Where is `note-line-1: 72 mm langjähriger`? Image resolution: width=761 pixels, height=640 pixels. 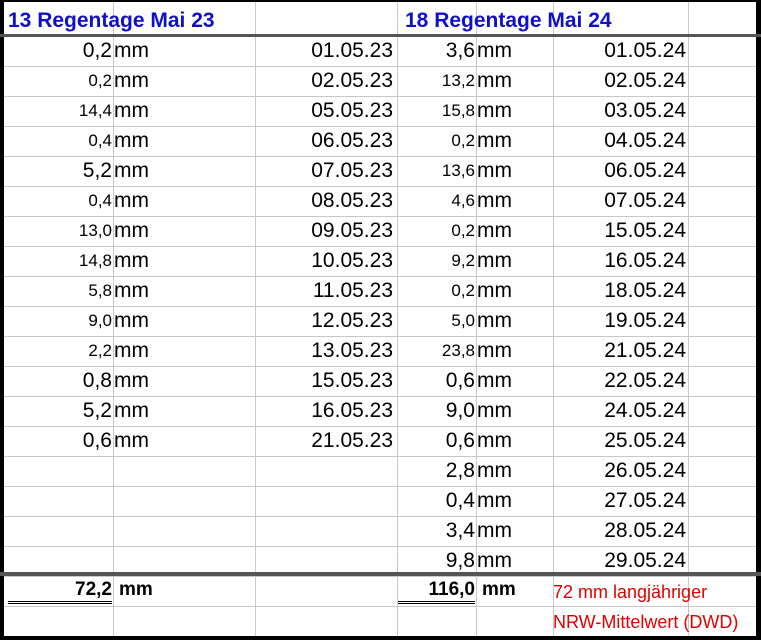 note-line-1: 72 mm langjähriger is located at coordinates (630, 592).